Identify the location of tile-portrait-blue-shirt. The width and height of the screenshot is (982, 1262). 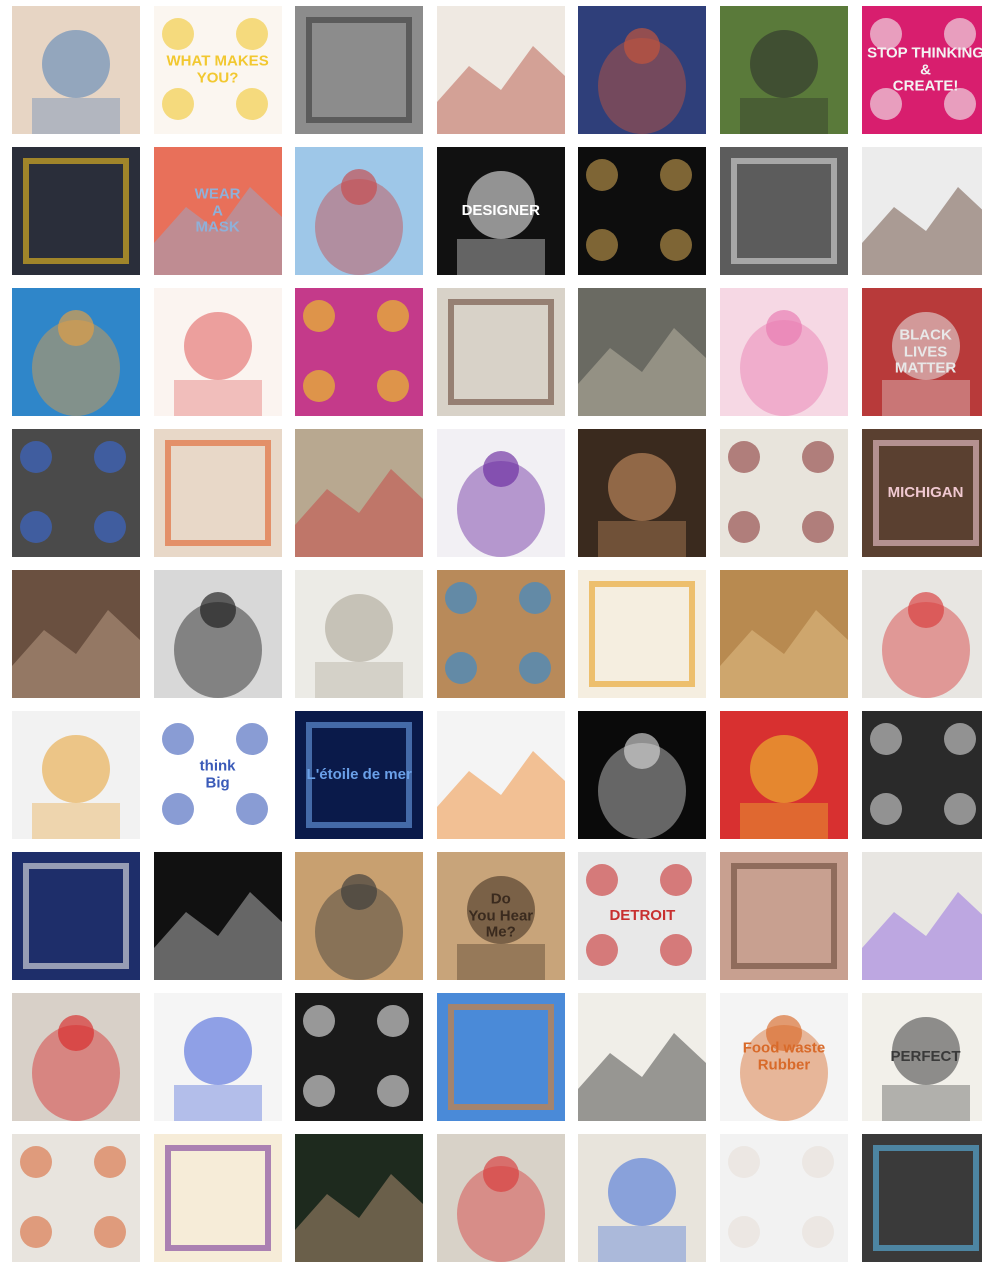
(76, 70).